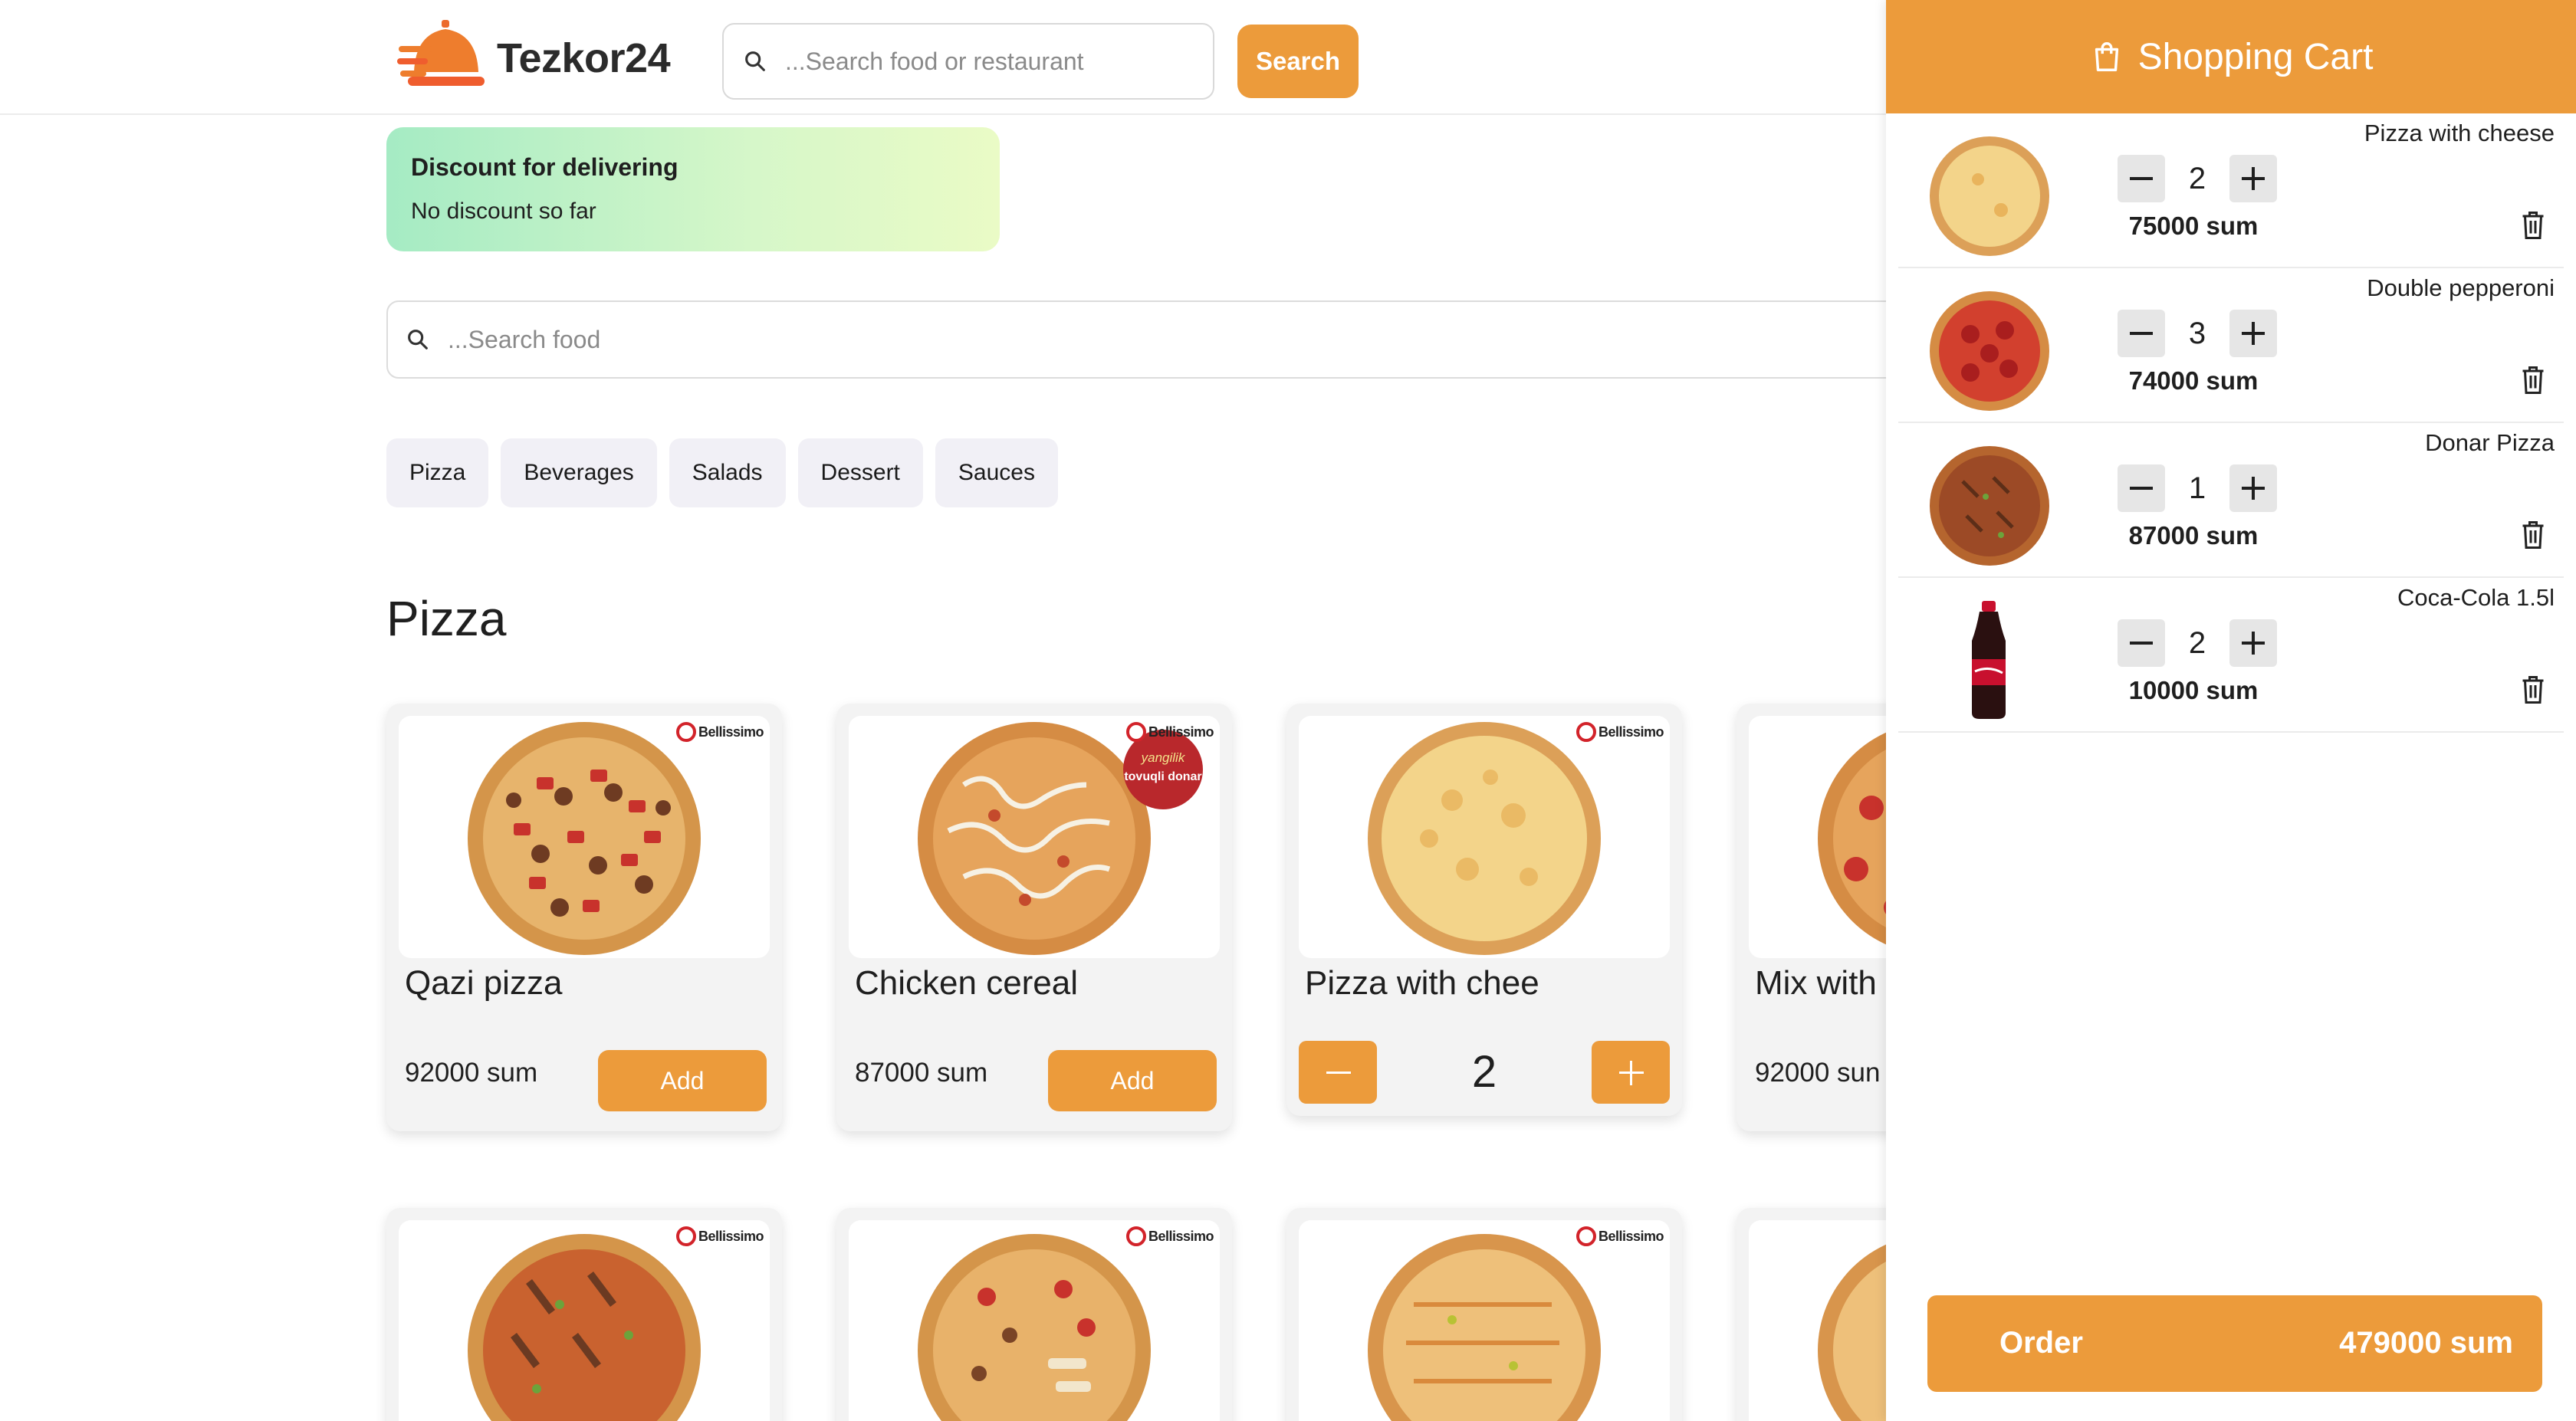 Image resolution: width=2576 pixels, height=1421 pixels. Describe the element at coordinates (504, 211) in the screenshot. I see `discount-text: No discount so far` at that location.